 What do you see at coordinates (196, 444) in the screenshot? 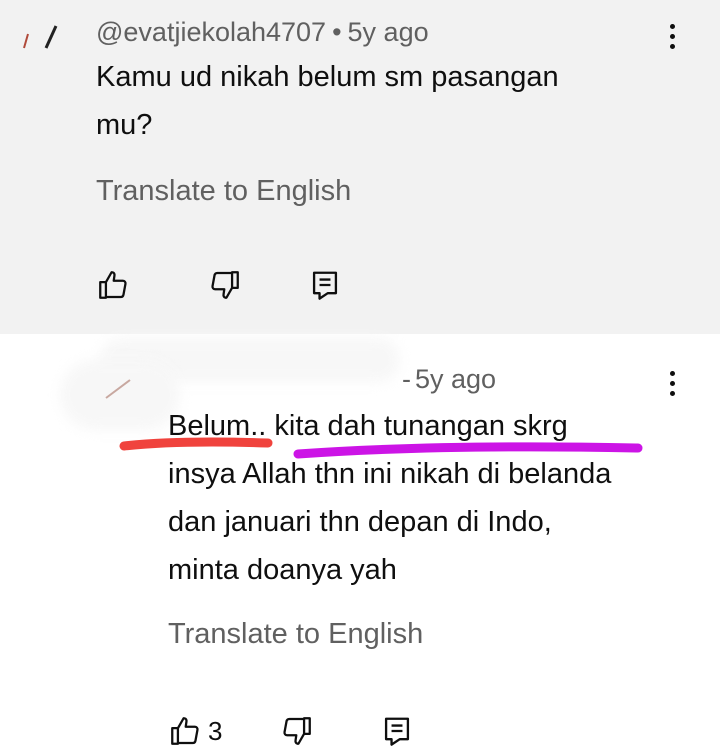
I see `red-underline-mark` at bounding box center [196, 444].